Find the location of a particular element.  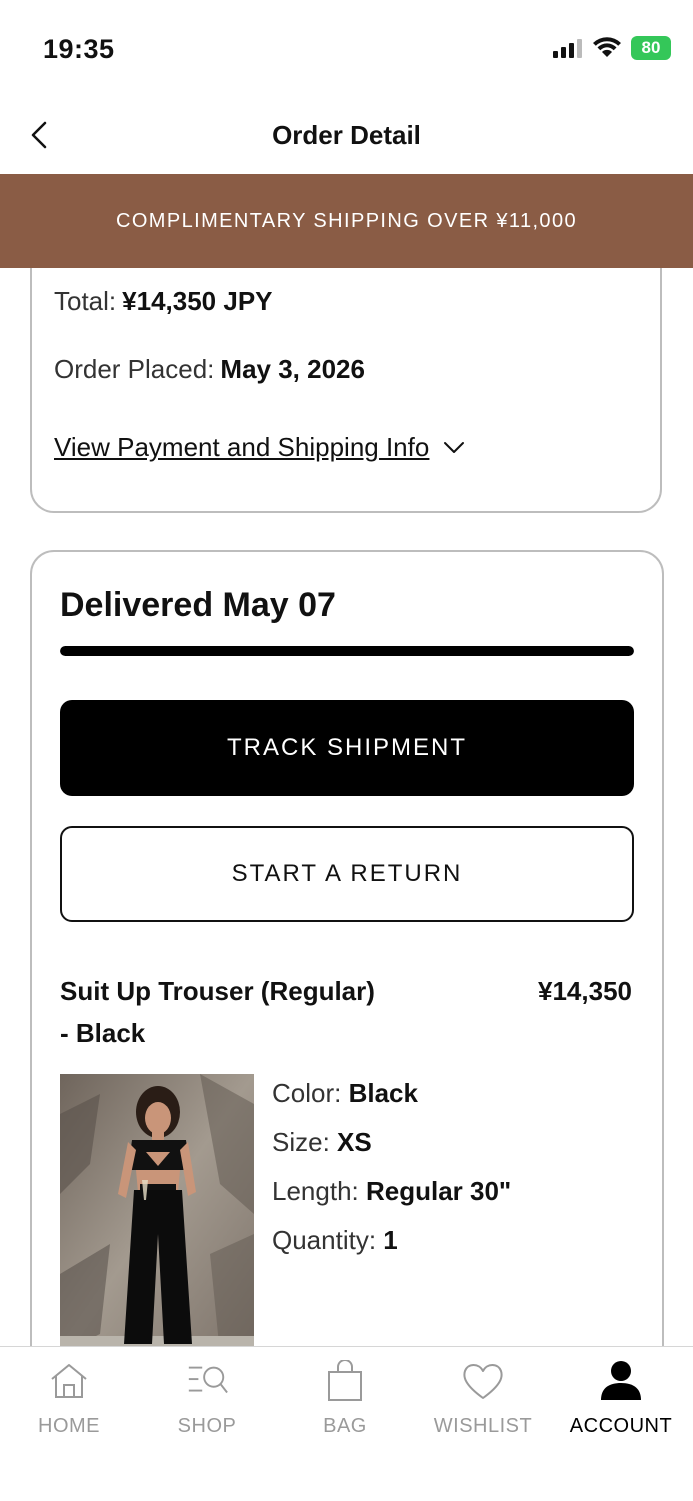

item-size: Size: XS is located at coordinates (322, 1142).